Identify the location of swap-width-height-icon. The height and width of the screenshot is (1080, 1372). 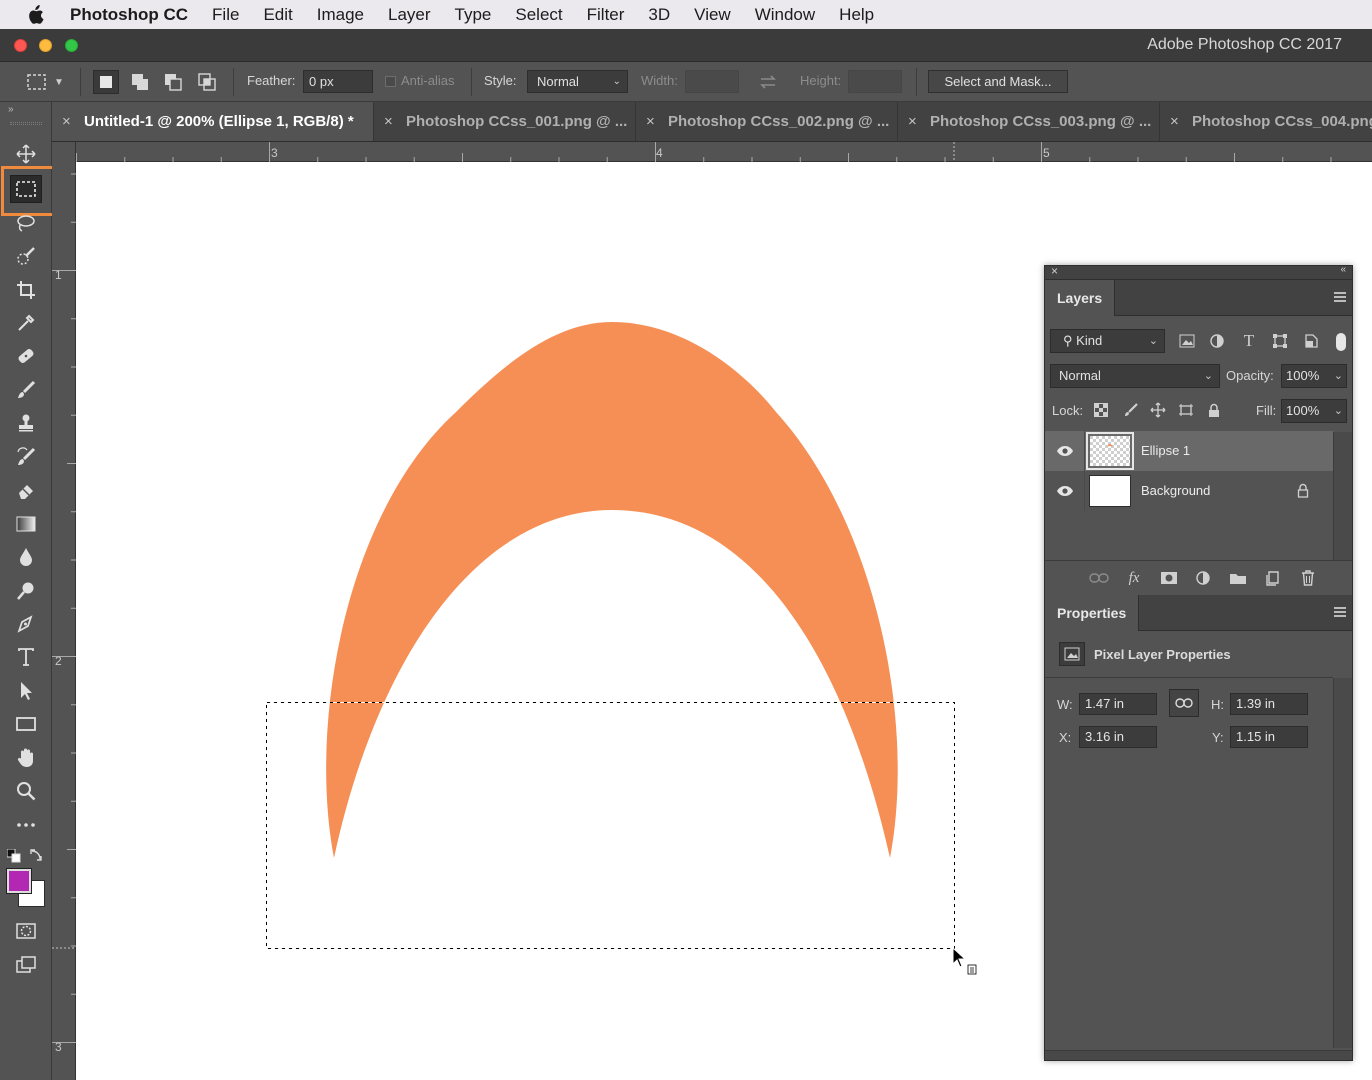
(768, 82).